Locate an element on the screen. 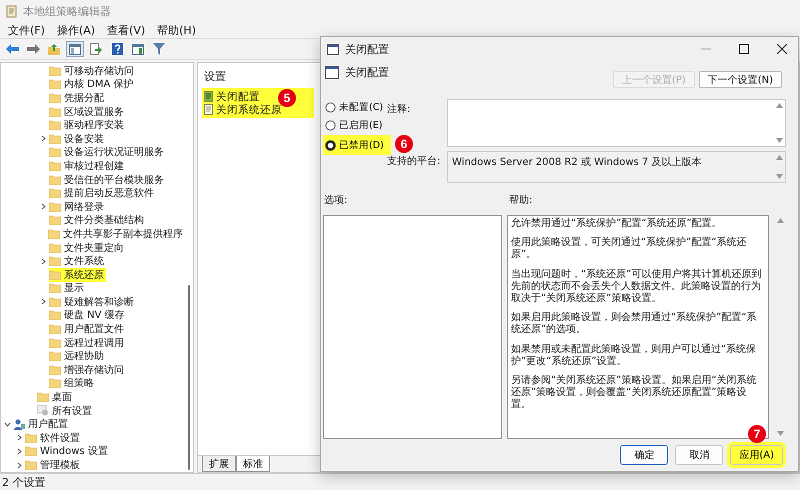 The height and width of the screenshot is (490, 800). tree-item: 设备运行状况证明服务 is located at coordinates (107, 152).